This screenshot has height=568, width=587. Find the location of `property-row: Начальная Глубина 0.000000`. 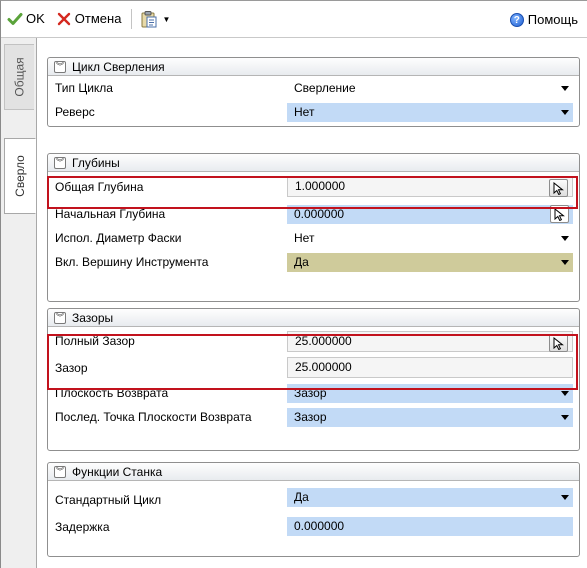

property-row: Начальная Глубина 0.000000 is located at coordinates (313, 214).